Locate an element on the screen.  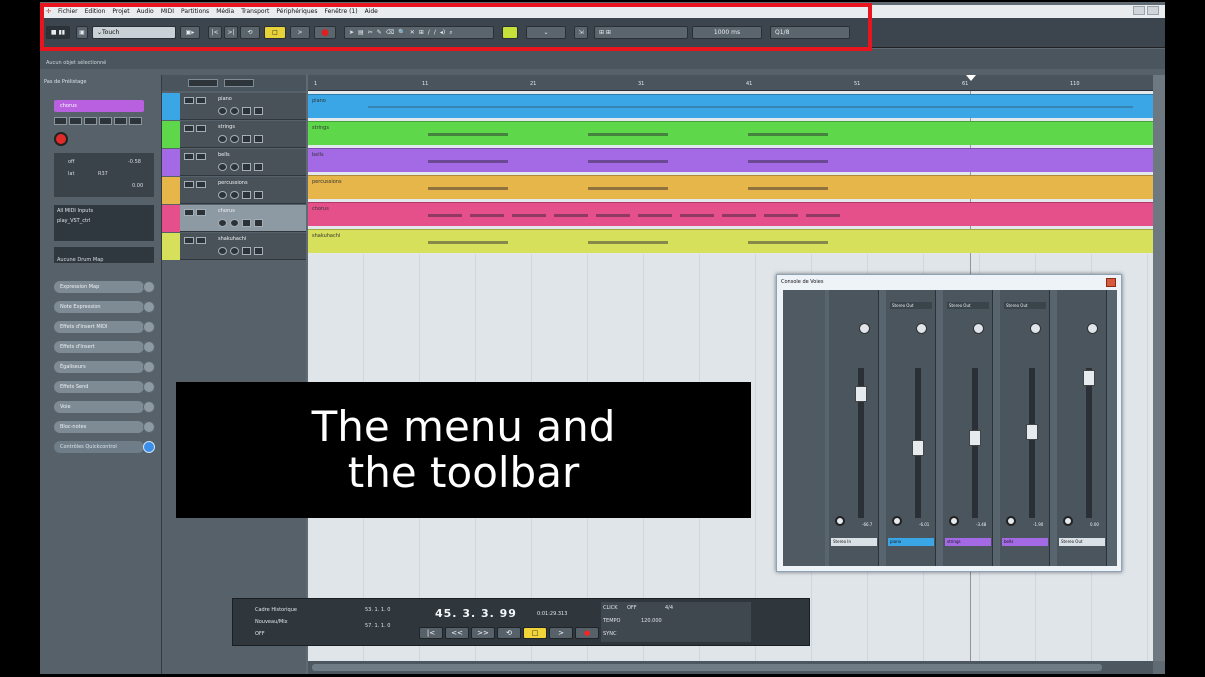
transport-cycle-button: ⟲ is located at coordinates (509, 633).